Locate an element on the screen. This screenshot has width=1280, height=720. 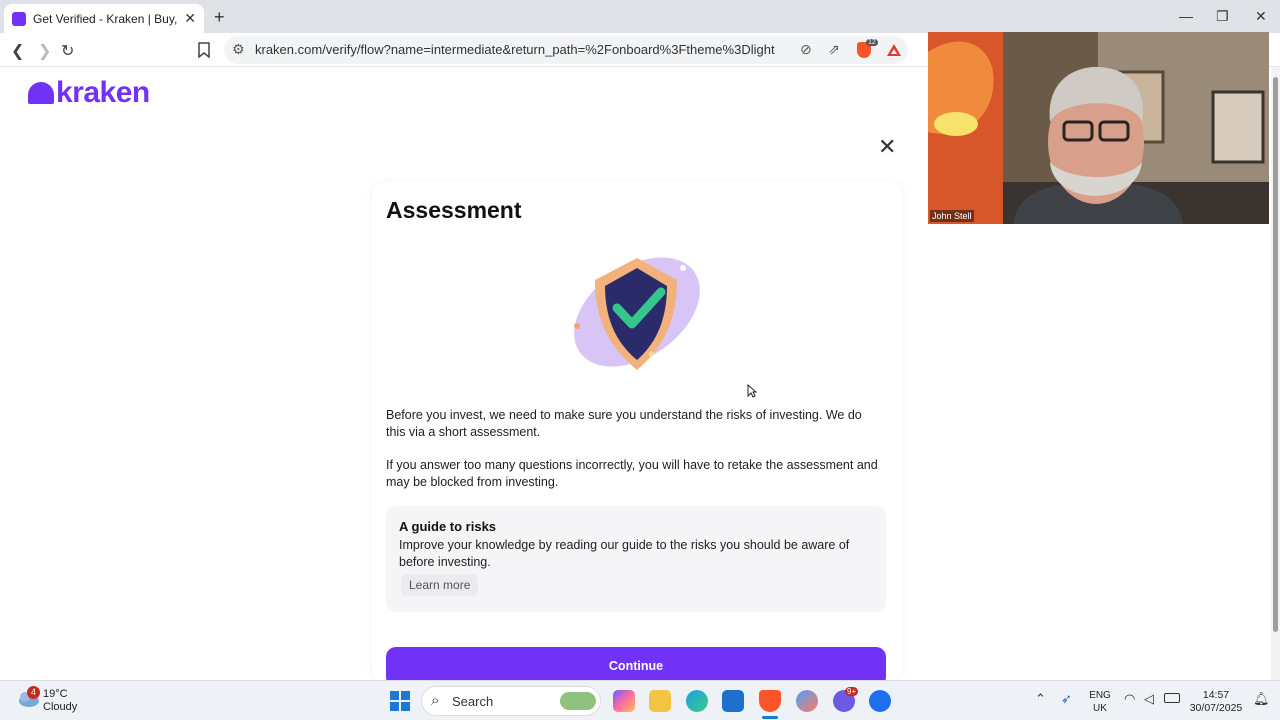
shield-count-badge: 12 is located at coordinates (872, 42).